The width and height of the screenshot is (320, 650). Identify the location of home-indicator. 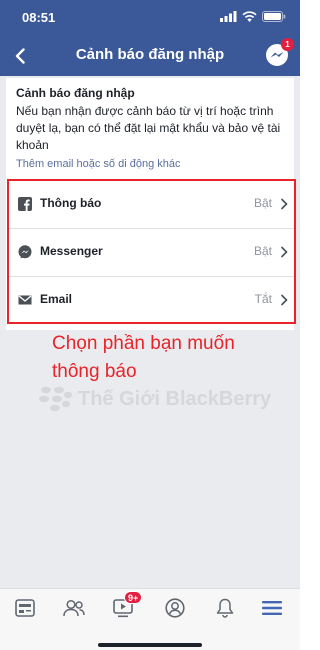
(150, 645).